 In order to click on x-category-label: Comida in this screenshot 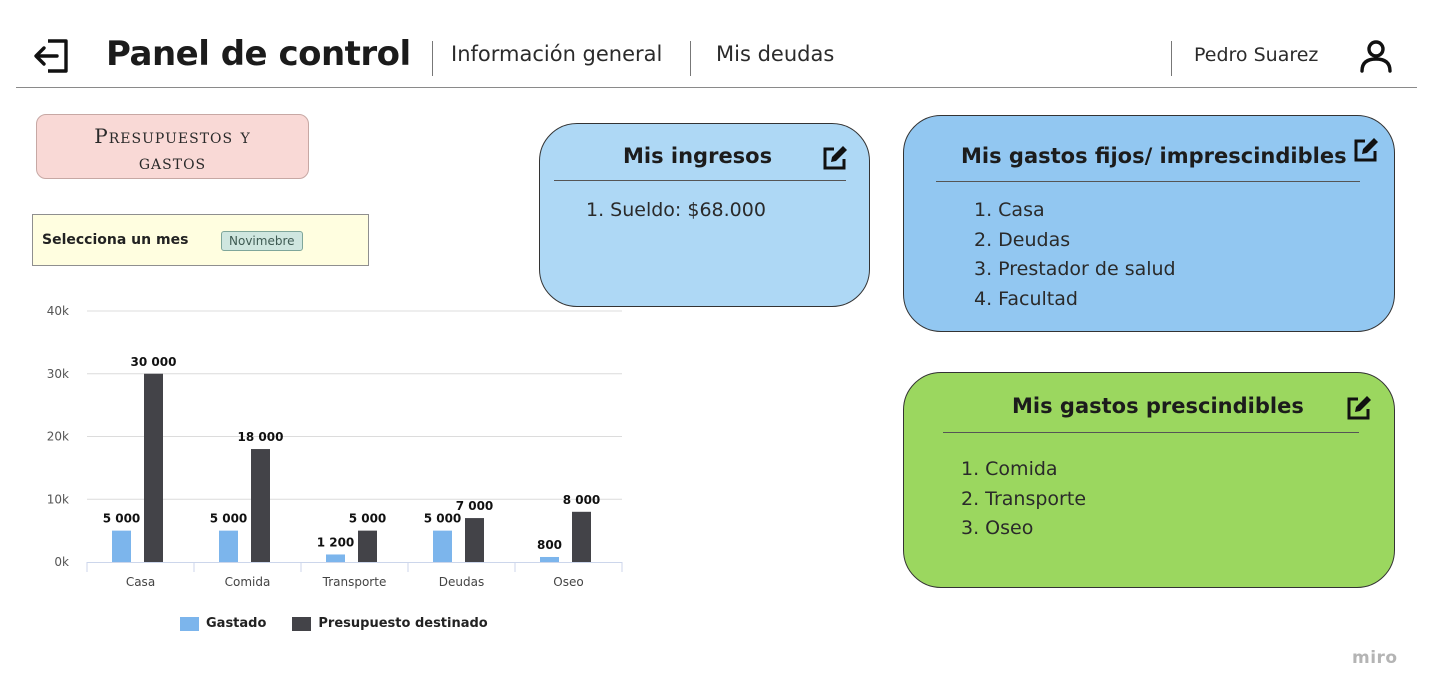, I will do `click(248, 582)`.